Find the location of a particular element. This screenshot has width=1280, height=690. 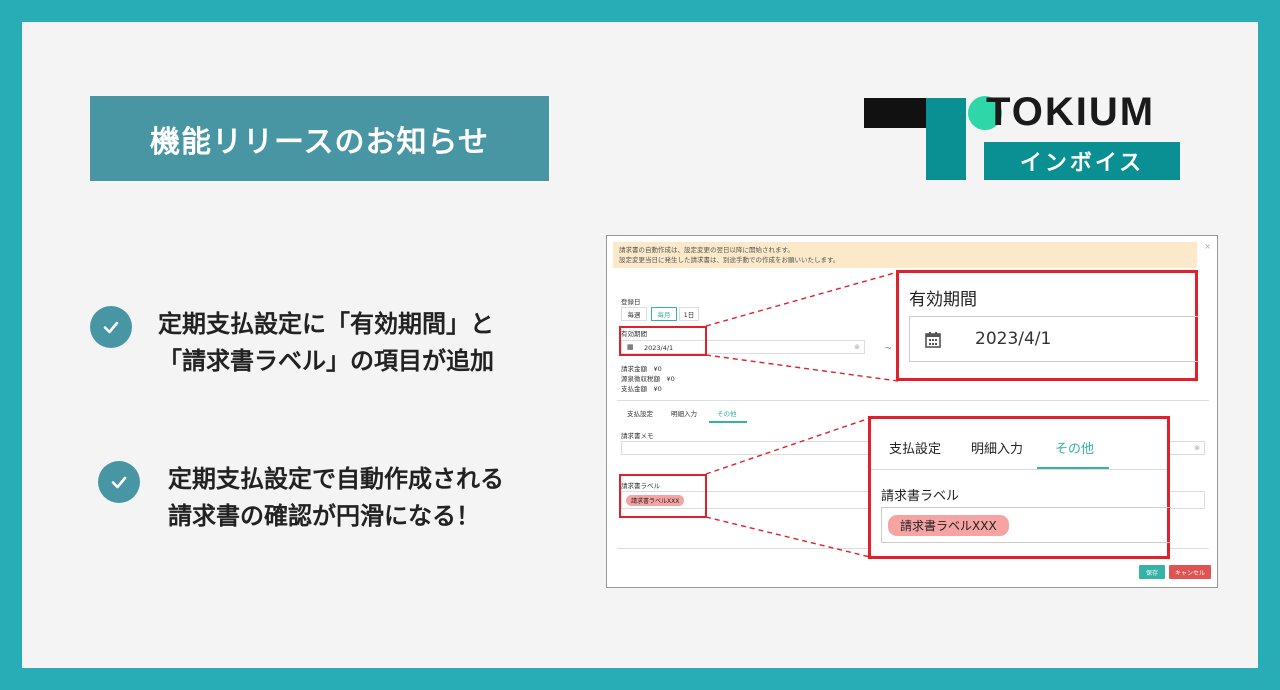

zoom-tab-other: その他 is located at coordinates (1075, 449).